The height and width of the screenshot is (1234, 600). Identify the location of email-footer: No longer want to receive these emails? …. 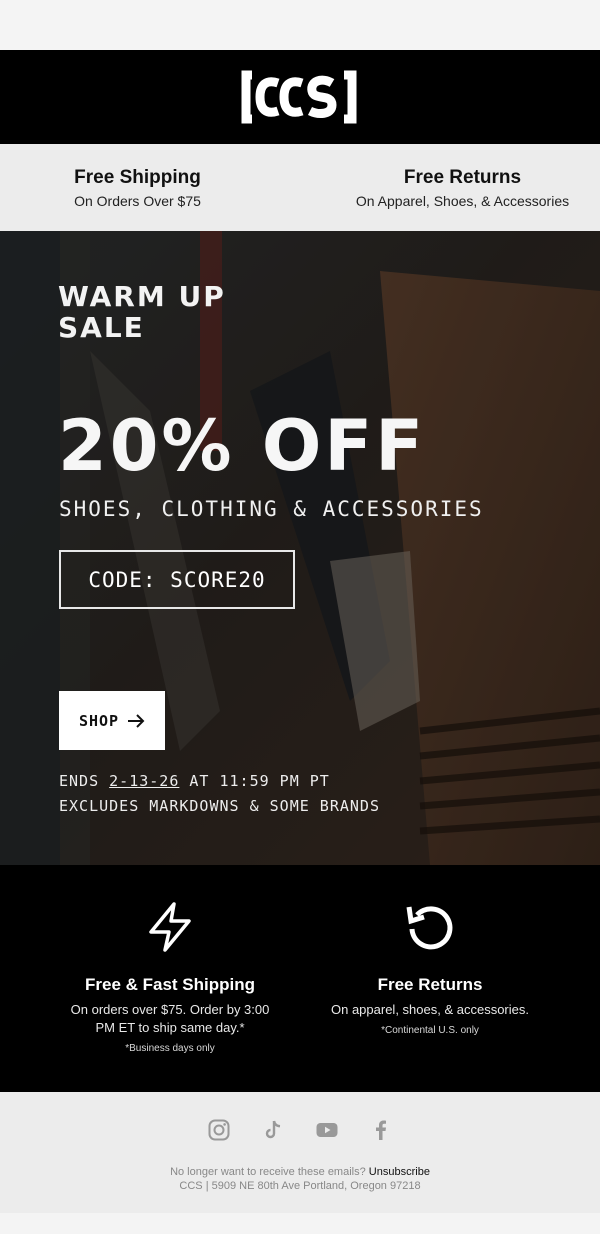
(300, 1152).